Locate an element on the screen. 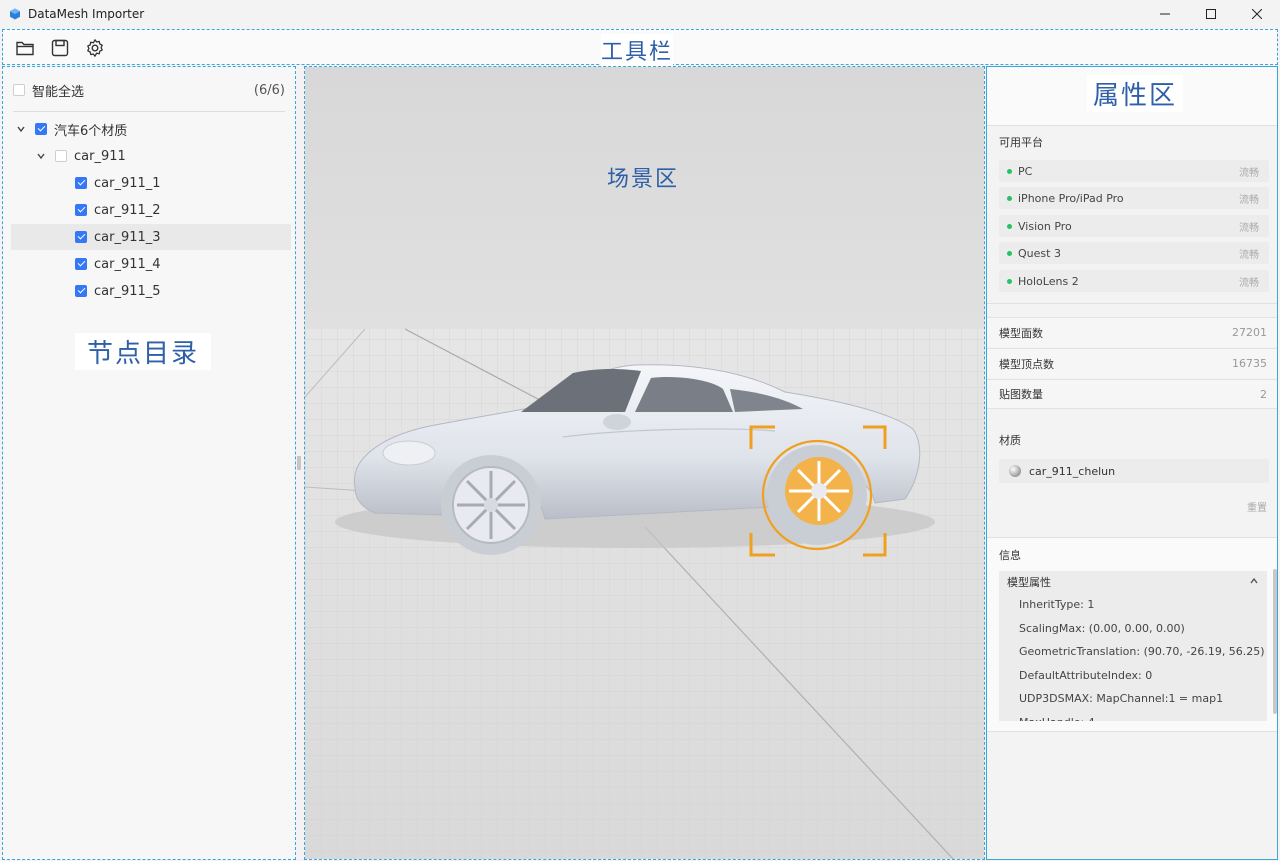 The width and height of the screenshot is (1280, 861). info-group-header: 模型属性 is located at coordinates (1133, 582).